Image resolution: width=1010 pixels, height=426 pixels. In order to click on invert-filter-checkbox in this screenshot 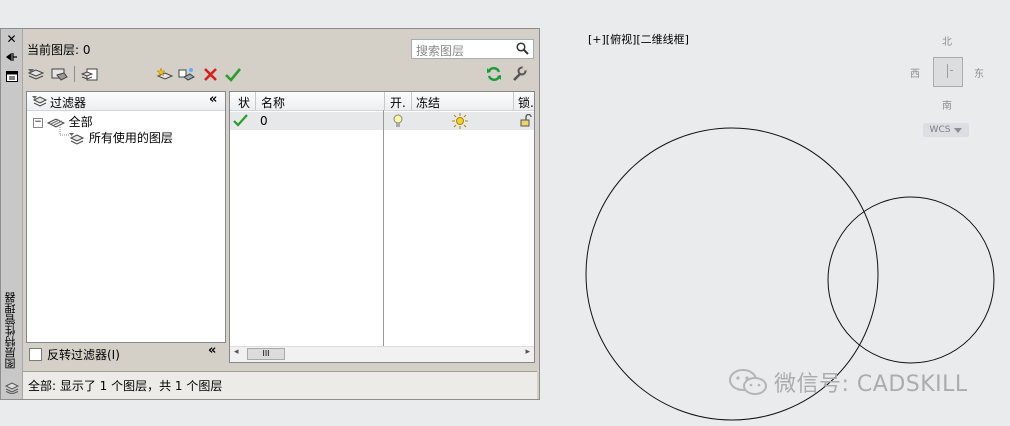, I will do `click(35, 354)`.